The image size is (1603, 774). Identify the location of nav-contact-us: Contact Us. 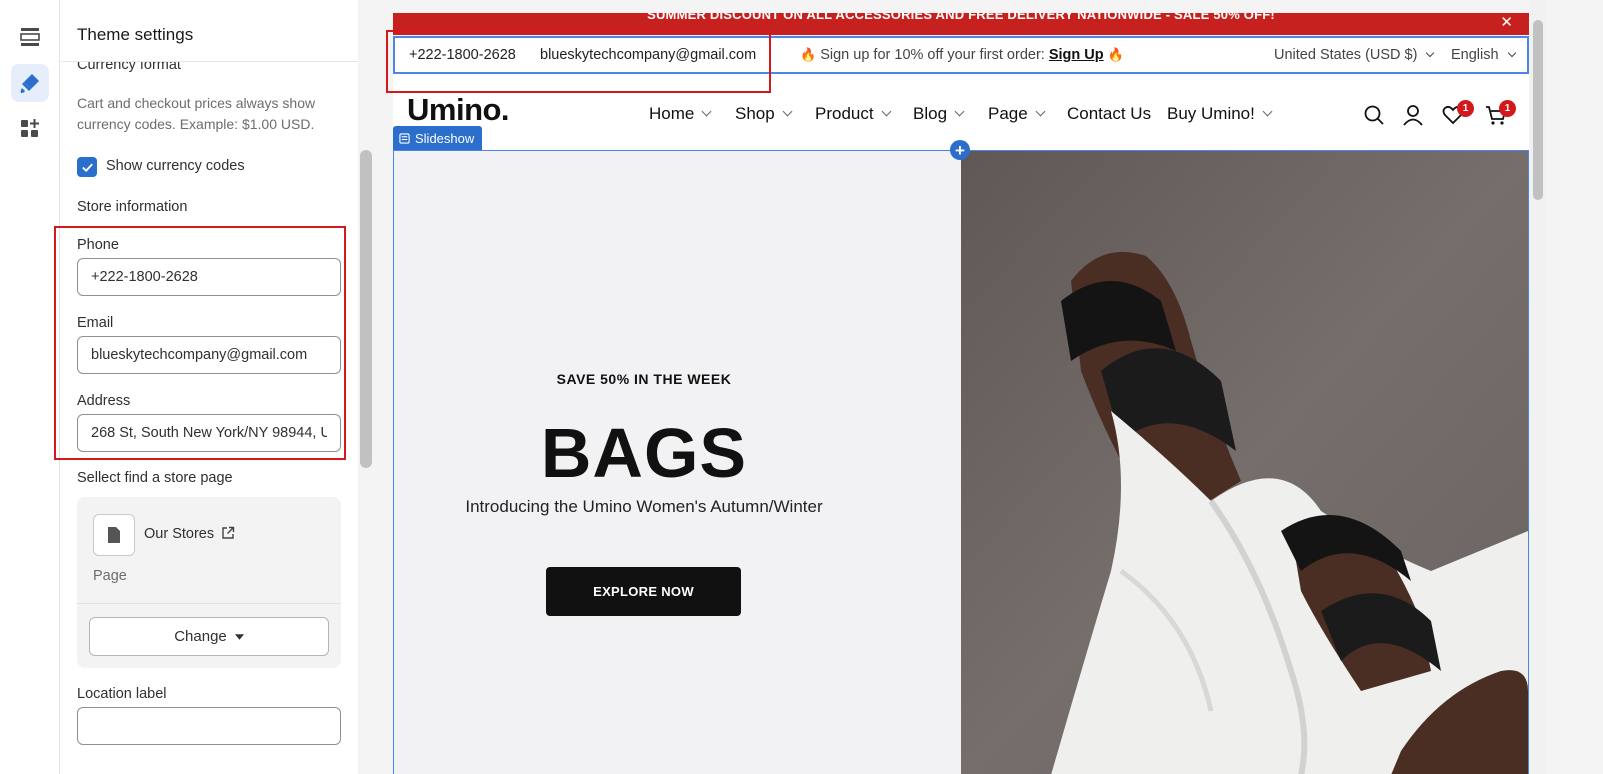
(1109, 114).